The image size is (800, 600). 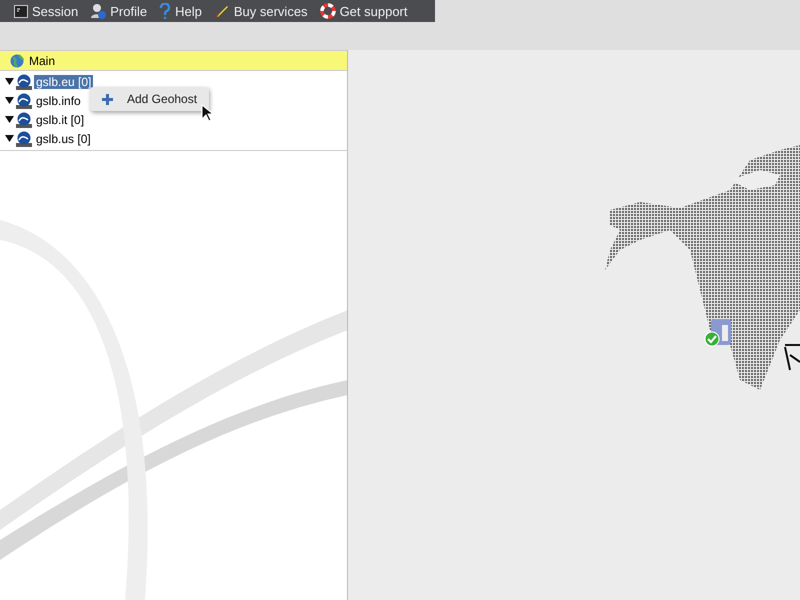 What do you see at coordinates (165, 11) in the screenshot?
I see `help-icon` at bounding box center [165, 11].